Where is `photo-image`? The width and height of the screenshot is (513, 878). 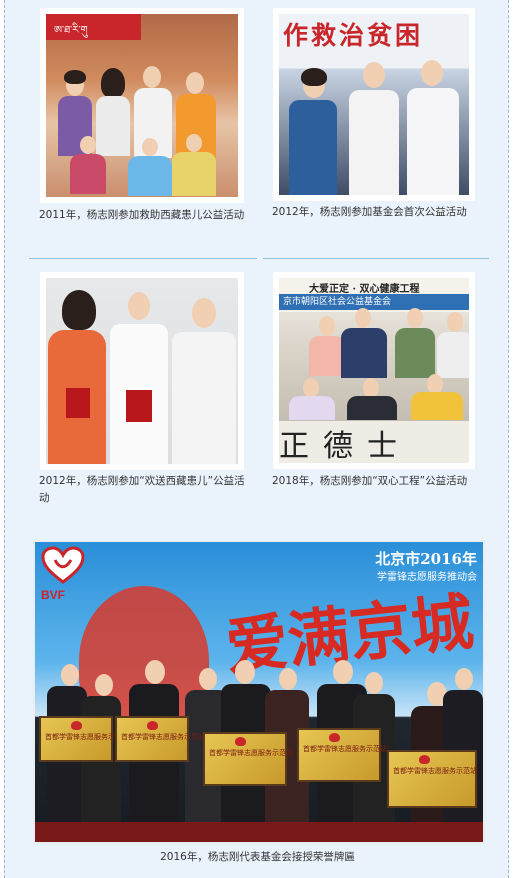
photo-image is located at coordinates (142, 371).